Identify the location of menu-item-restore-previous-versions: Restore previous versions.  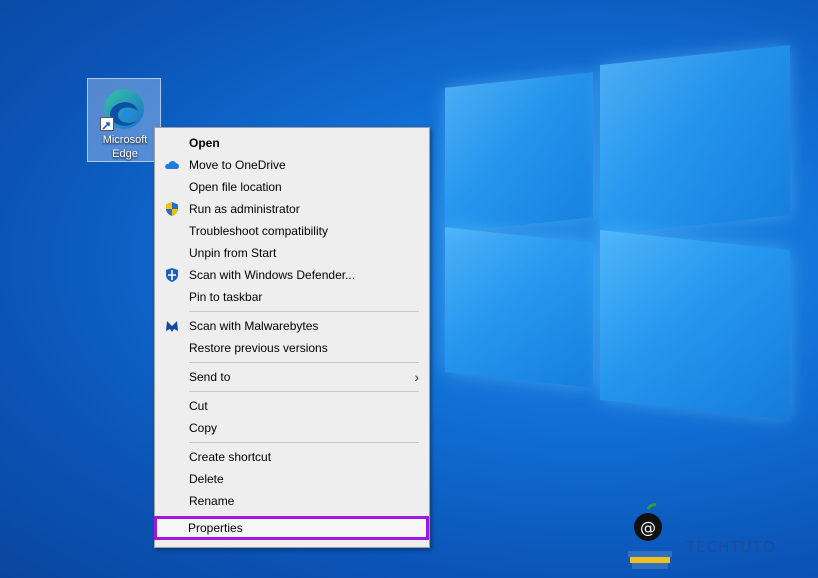
(292, 348).